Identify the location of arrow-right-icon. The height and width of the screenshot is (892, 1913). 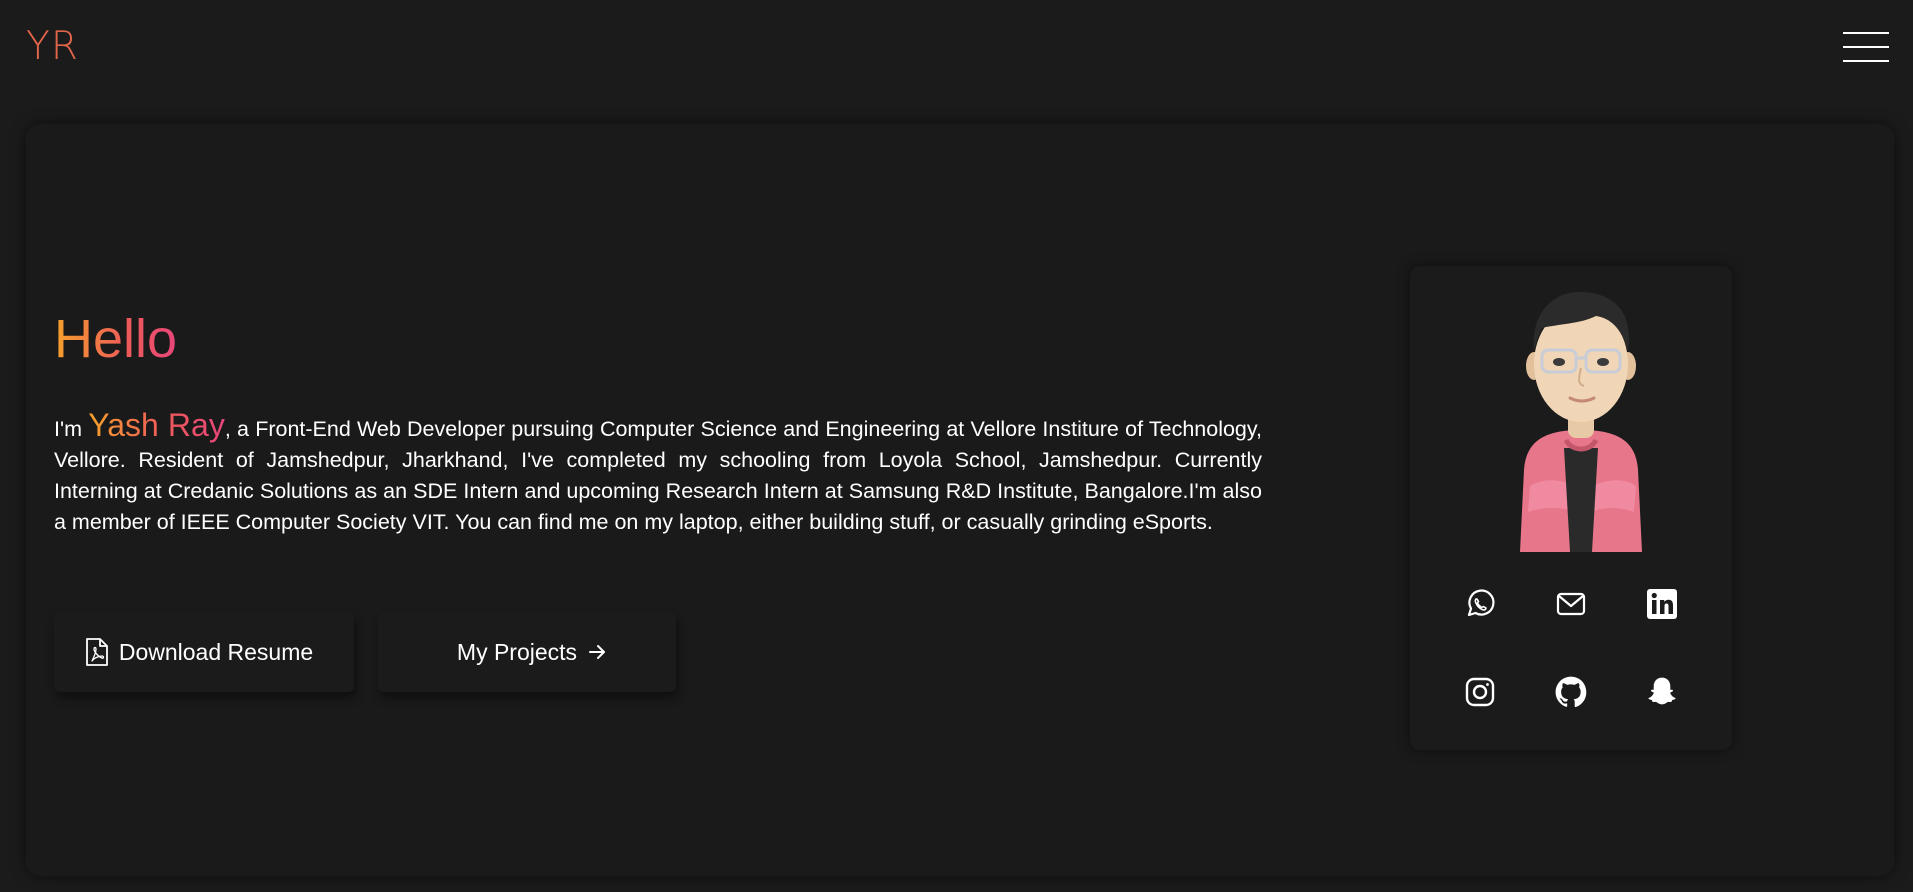
(597, 652).